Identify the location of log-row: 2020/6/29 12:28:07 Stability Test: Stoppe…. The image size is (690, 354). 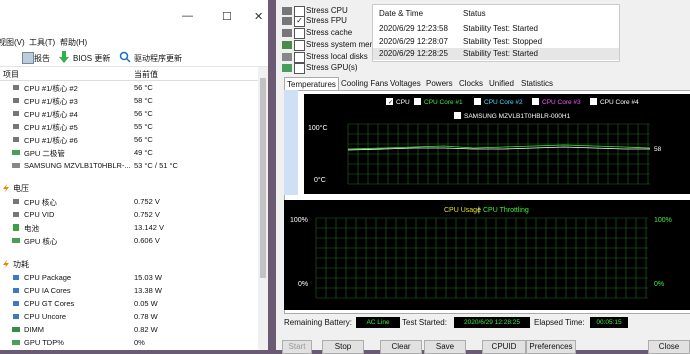
(496, 42).